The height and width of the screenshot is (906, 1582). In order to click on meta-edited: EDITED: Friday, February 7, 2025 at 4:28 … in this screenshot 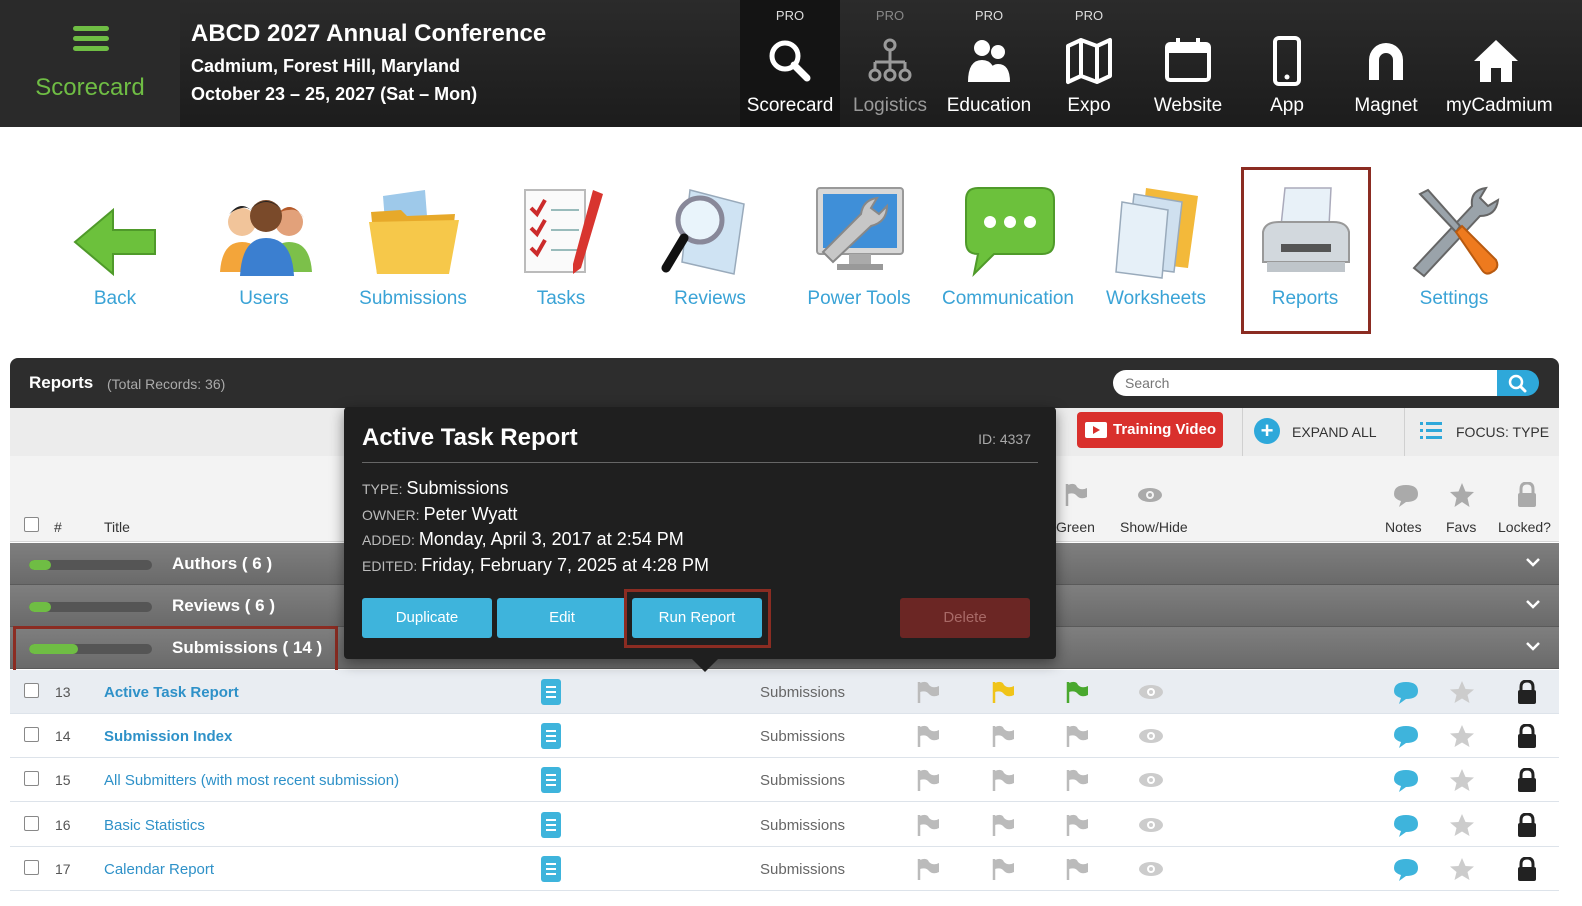, I will do `click(535, 565)`.